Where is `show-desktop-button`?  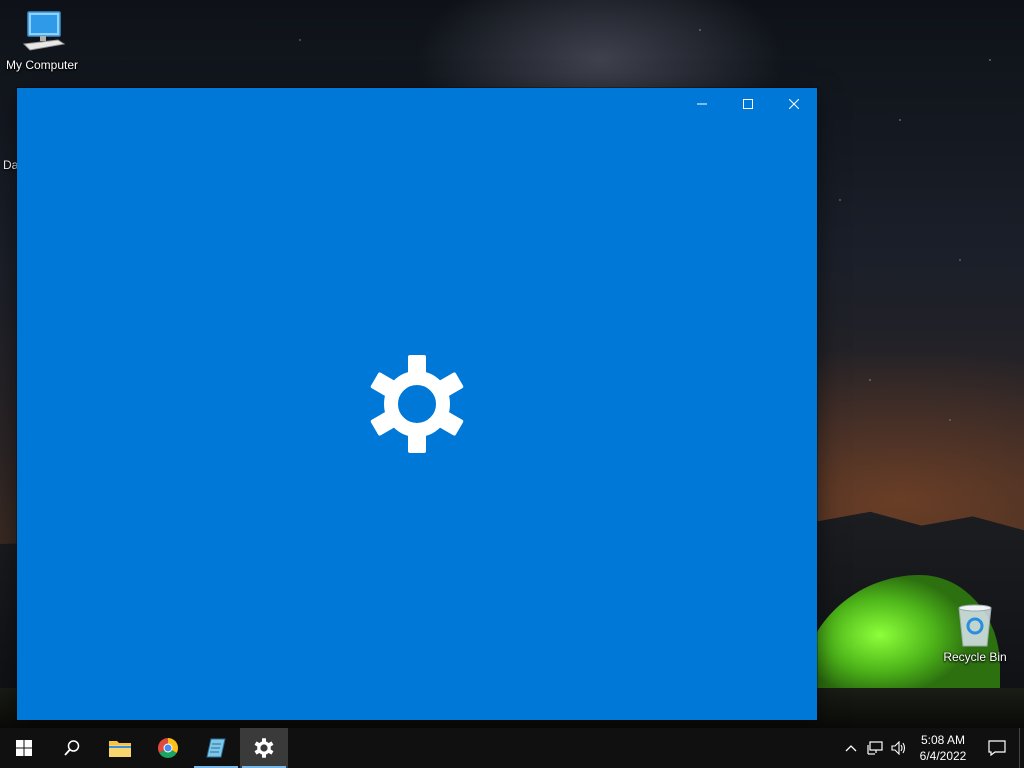
show-desktop-button is located at coordinates (1021, 748).